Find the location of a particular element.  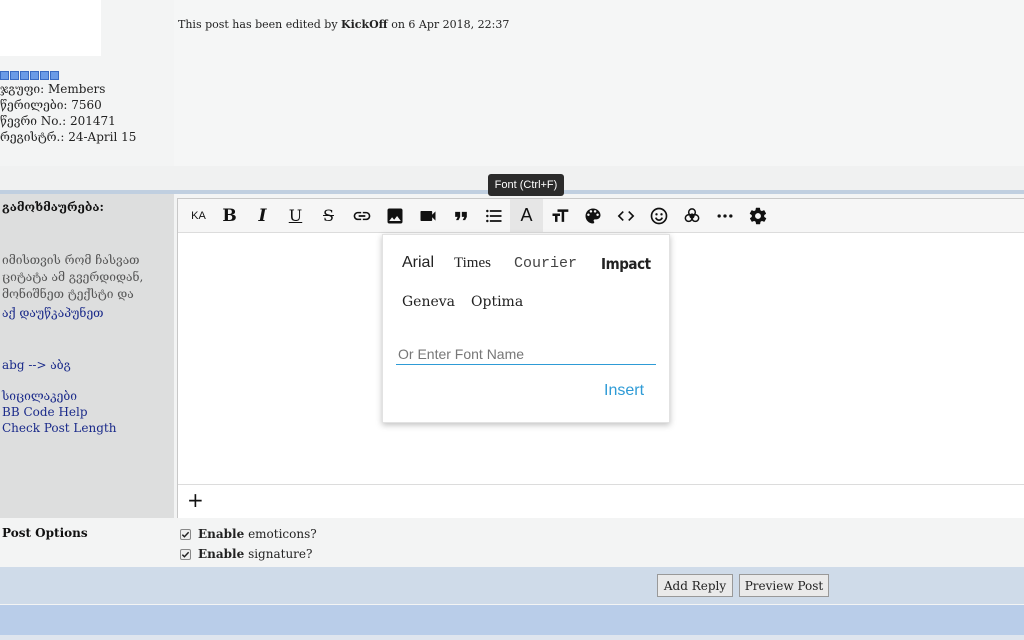

font-icon: A is located at coordinates (526, 215).